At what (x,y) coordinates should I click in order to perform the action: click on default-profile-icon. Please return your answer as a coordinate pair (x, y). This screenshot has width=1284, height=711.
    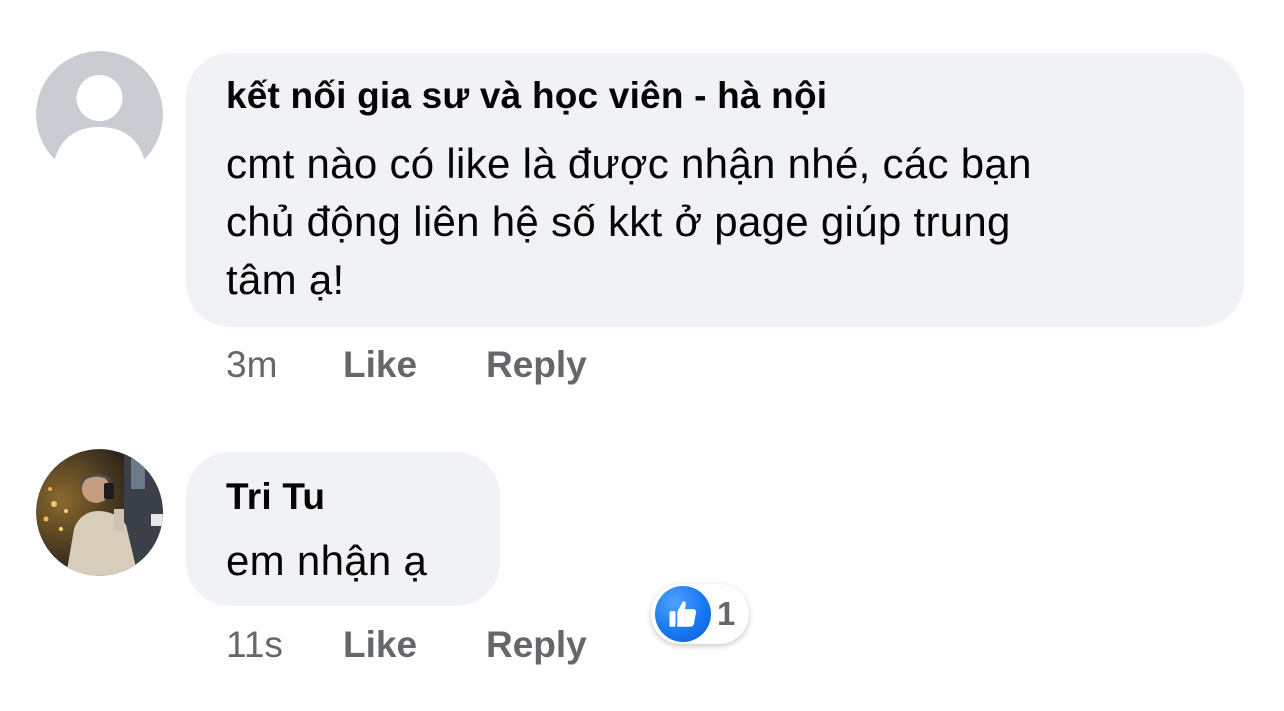
    Looking at the image, I should click on (99, 114).